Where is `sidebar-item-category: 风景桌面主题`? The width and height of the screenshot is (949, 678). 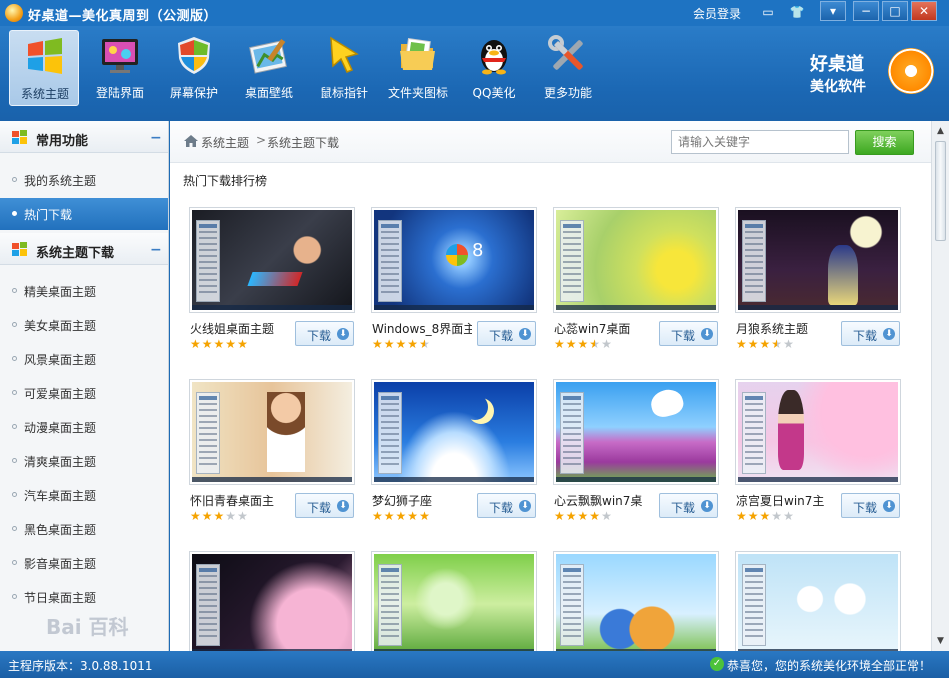
sidebar-item-category: 风景桌面主题 is located at coordinates (84, 359).